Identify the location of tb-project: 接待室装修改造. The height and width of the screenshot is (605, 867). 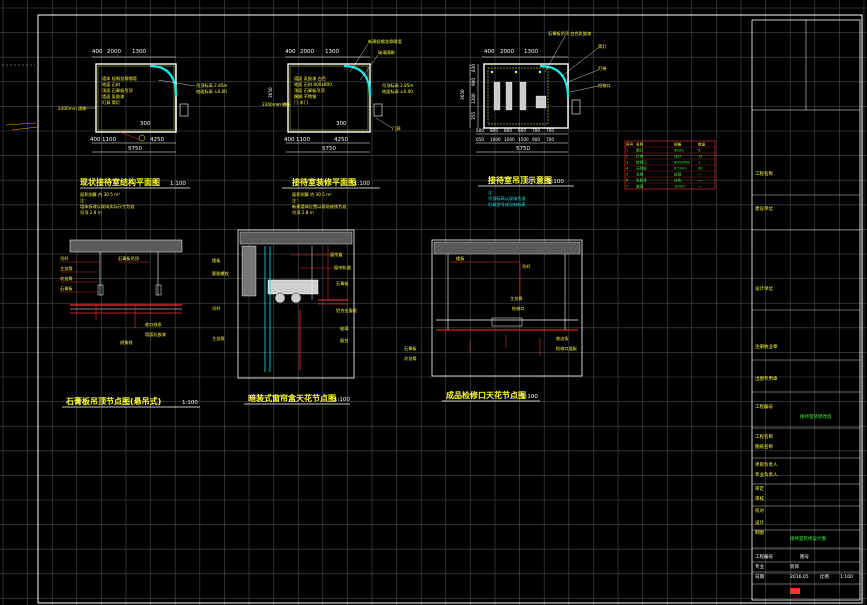
(816, 416).